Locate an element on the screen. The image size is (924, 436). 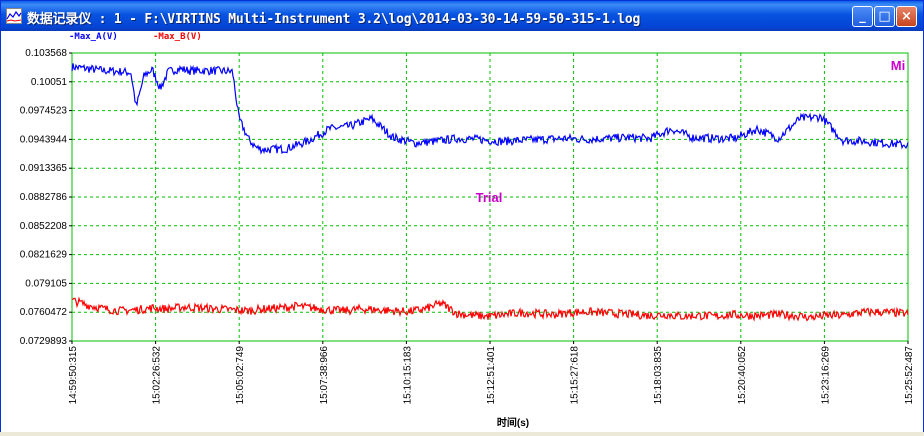
trial-watermark: Trial is located at coordinates (489, 197).